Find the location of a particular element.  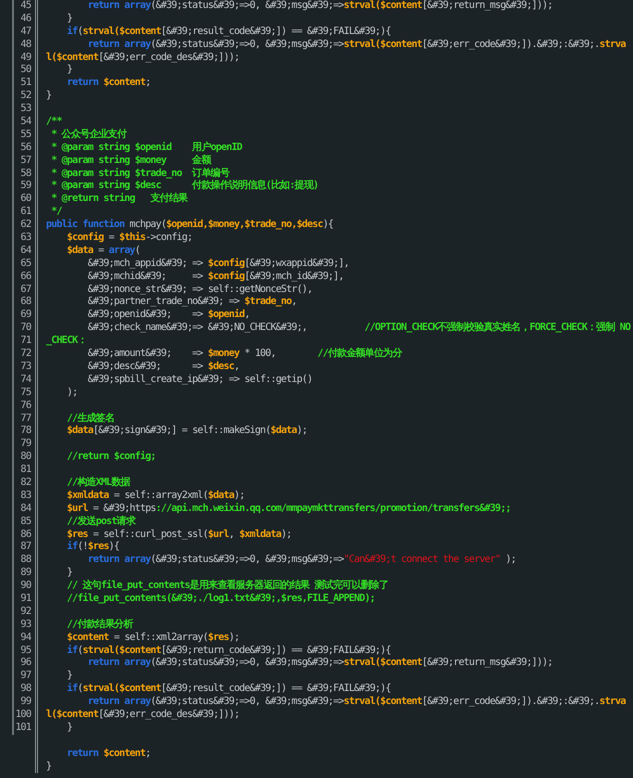

line-number: 82 is located at coordinates (25, 482).